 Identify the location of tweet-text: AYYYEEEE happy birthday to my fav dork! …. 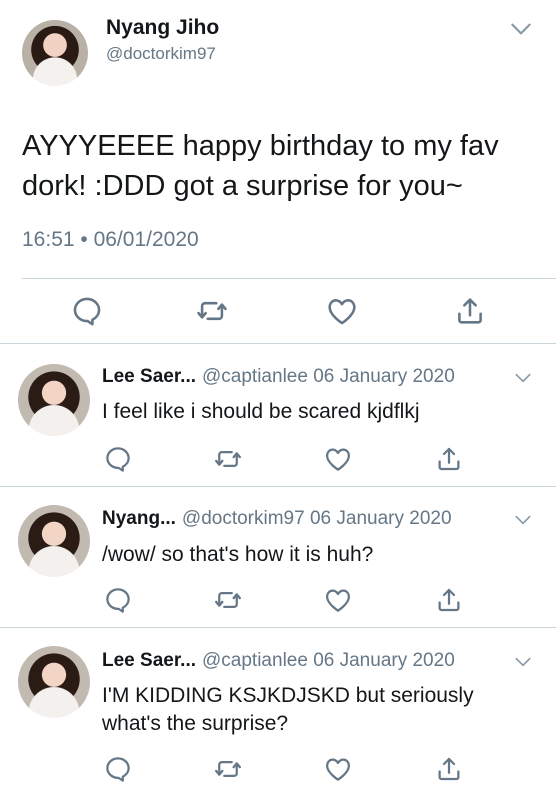
(260, 166).